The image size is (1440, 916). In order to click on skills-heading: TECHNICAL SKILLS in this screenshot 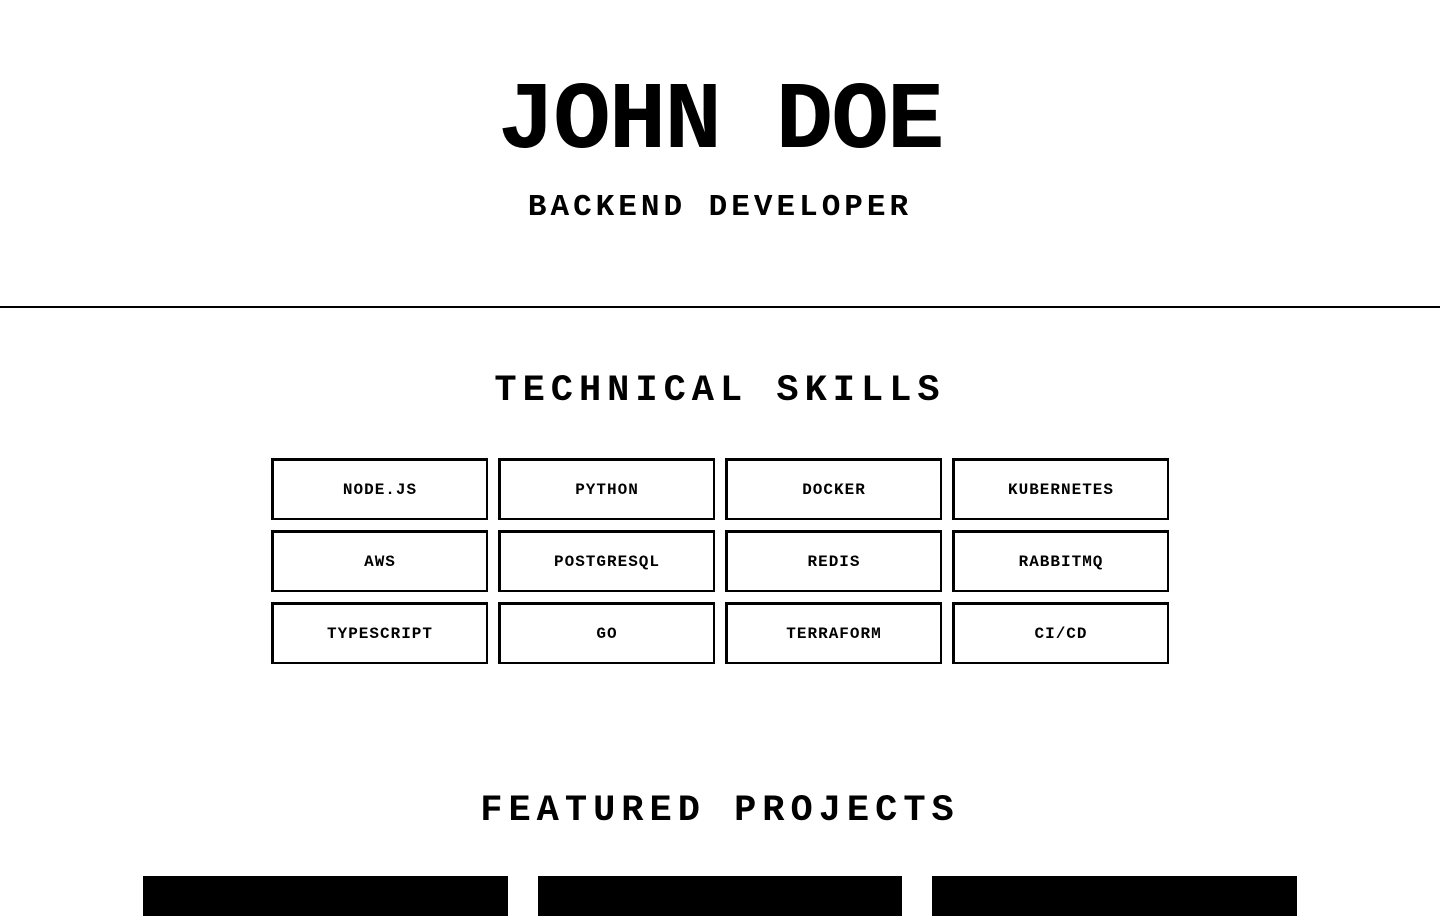, I will do `click(720, 391)`.